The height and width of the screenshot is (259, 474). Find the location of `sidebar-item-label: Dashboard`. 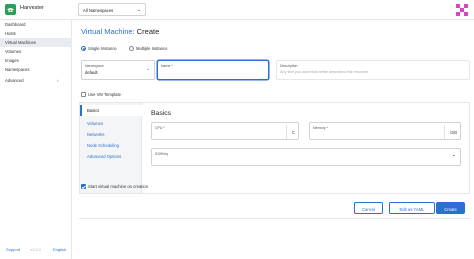

sidebar-item-label: Dashboard is located at coordinates (15, 24).